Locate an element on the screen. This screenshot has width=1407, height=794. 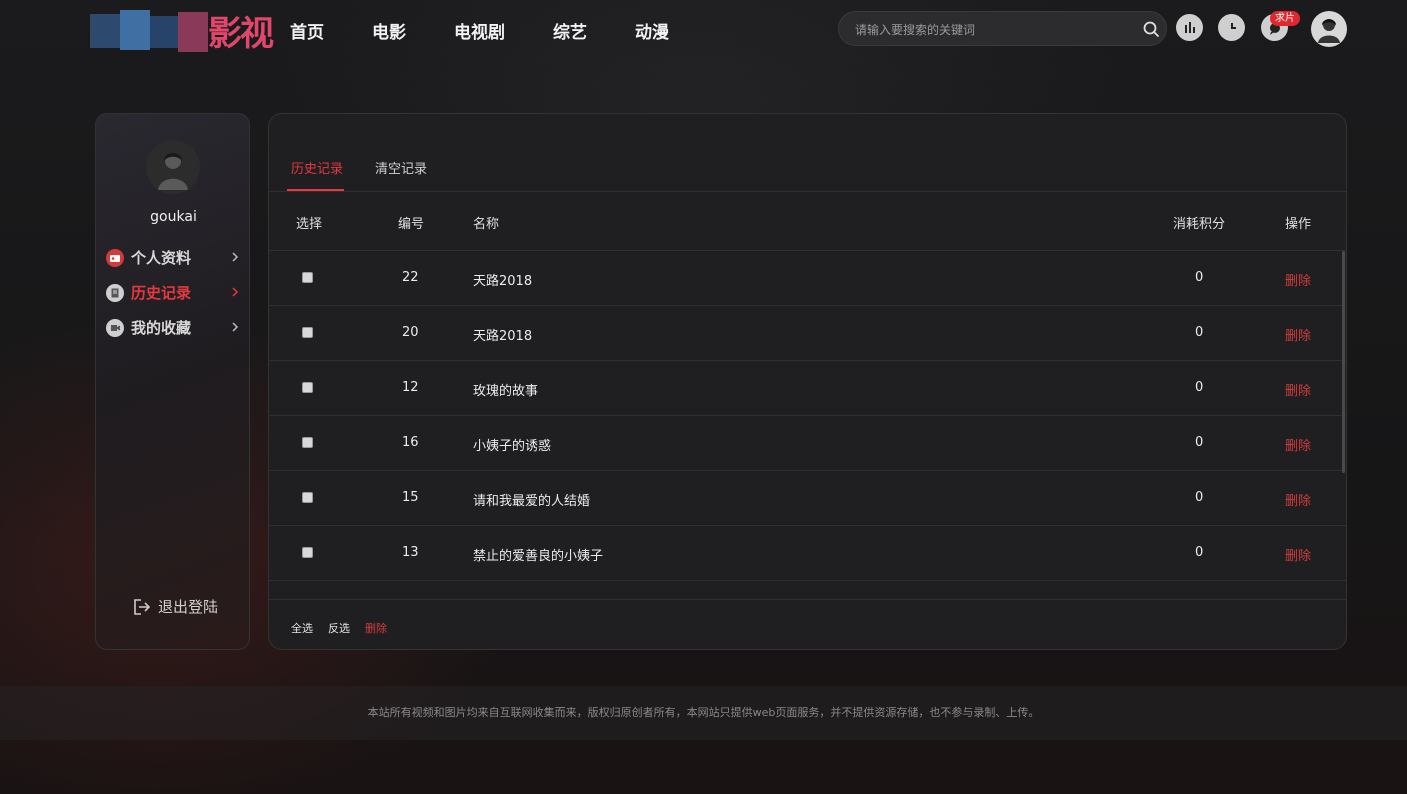
table-row: 13 禁止的爱善良的小姨子 0 删除 is located at coordinates (807, 553).